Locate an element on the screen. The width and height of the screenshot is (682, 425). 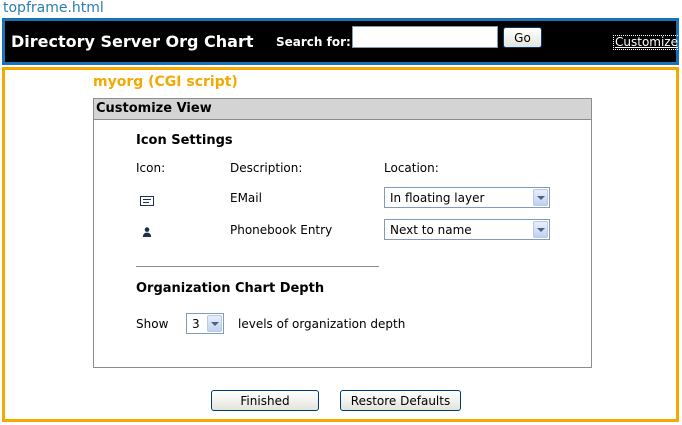
phonebook-location-value: Next to name is located at coordinates (431, 230).